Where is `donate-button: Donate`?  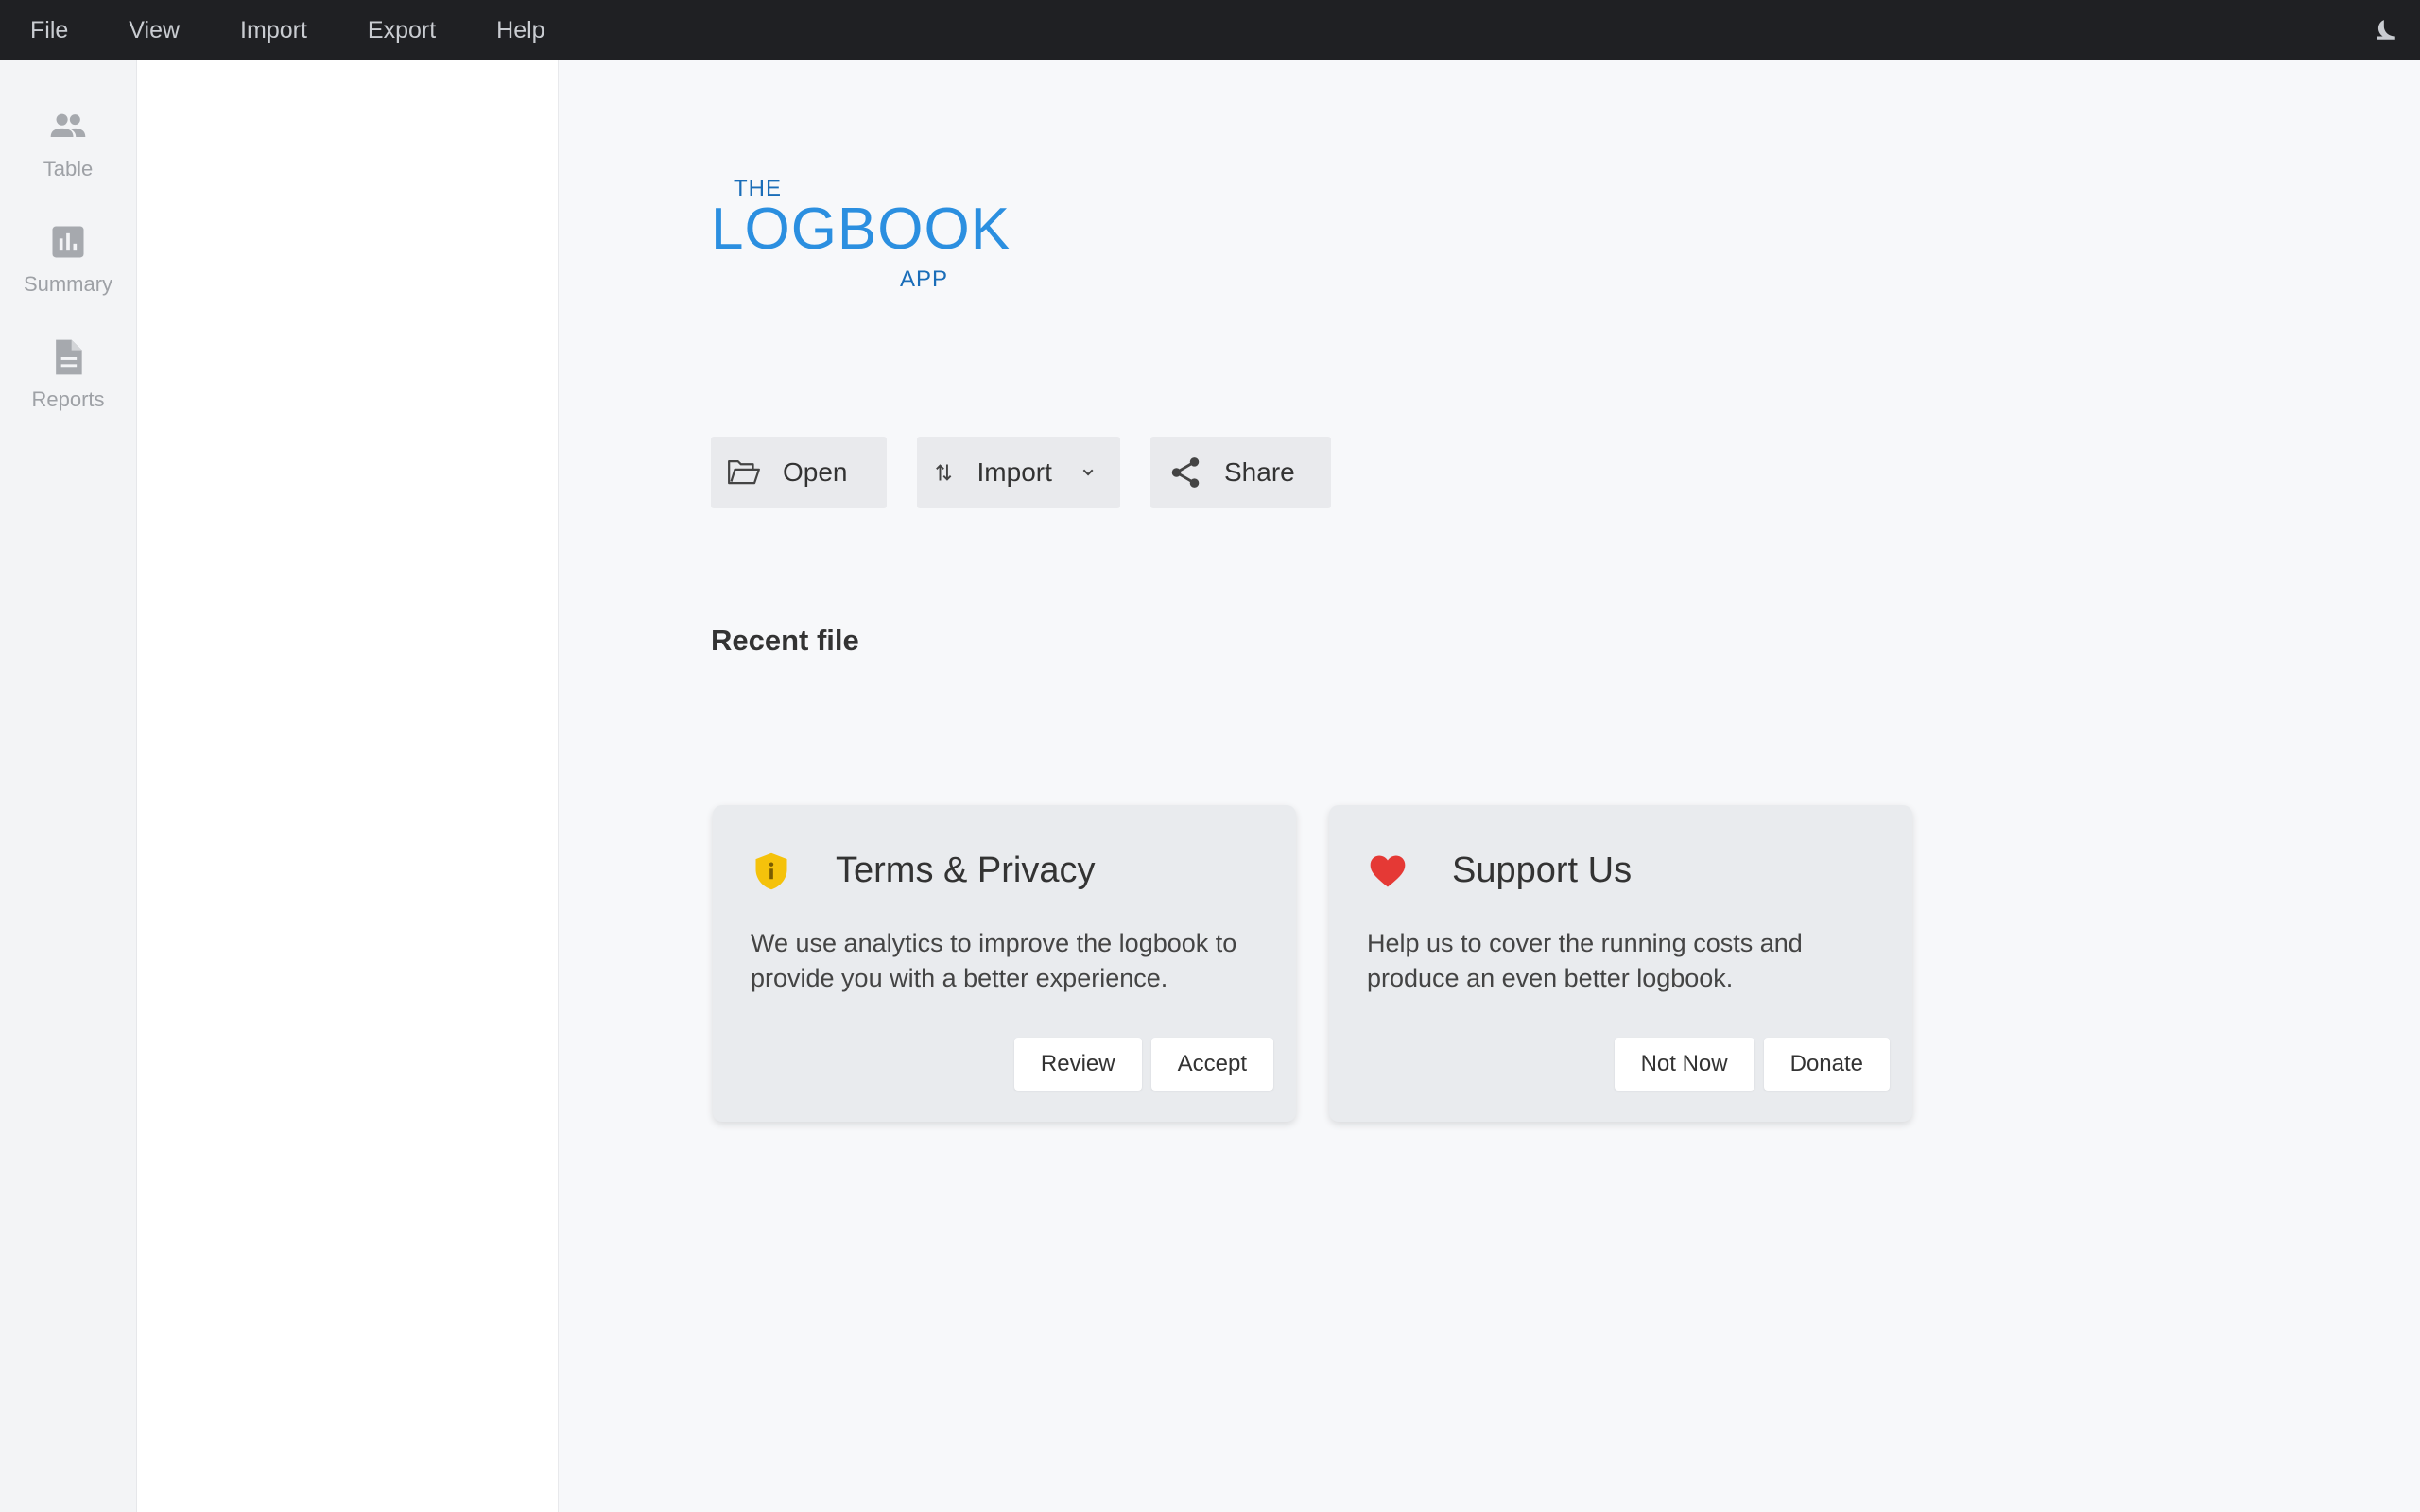
donate-button: Donate is located at coordinates (1826, 1064).